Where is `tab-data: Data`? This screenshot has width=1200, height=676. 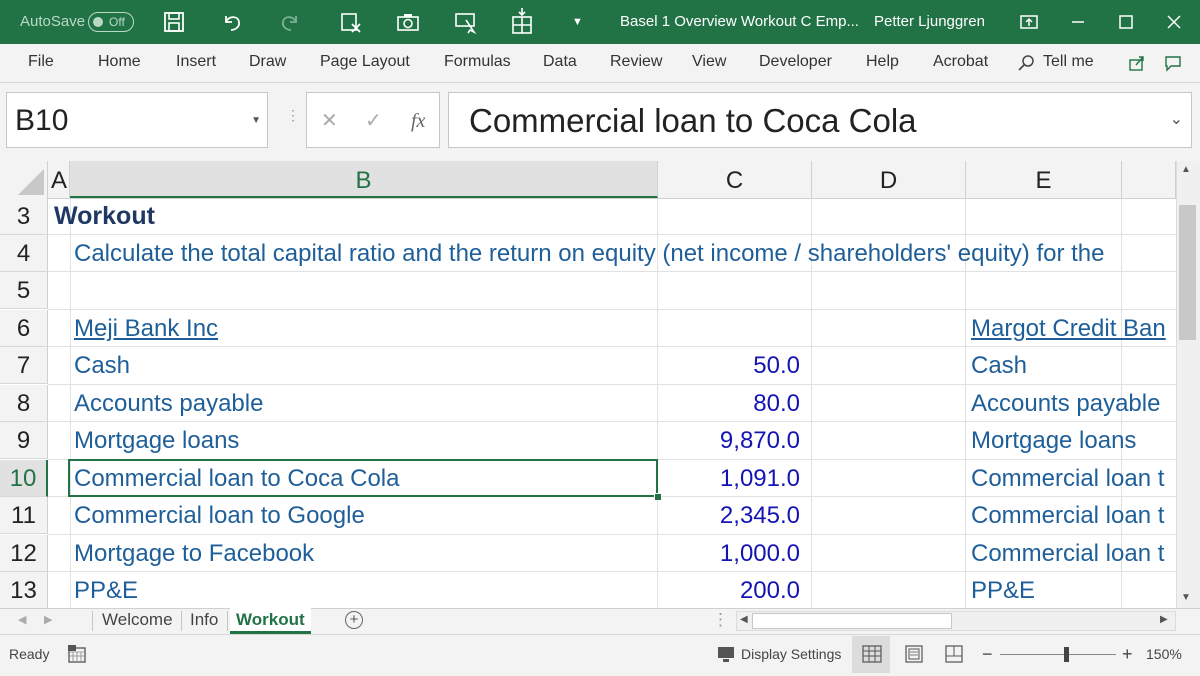
tab-data: Data is located at coordinates (560, 63).